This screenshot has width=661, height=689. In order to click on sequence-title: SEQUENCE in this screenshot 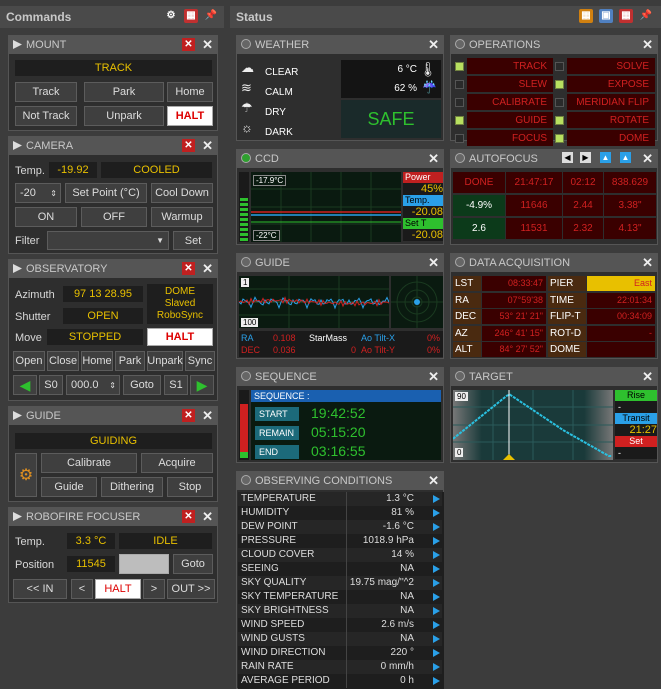, I will do `click(286, 377)`.